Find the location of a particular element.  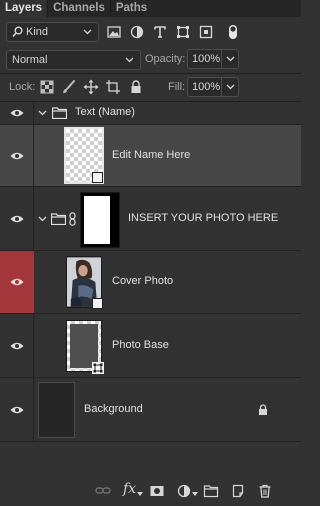

layers-bottom-toolbar: fx is located at coordinates (150, 492).